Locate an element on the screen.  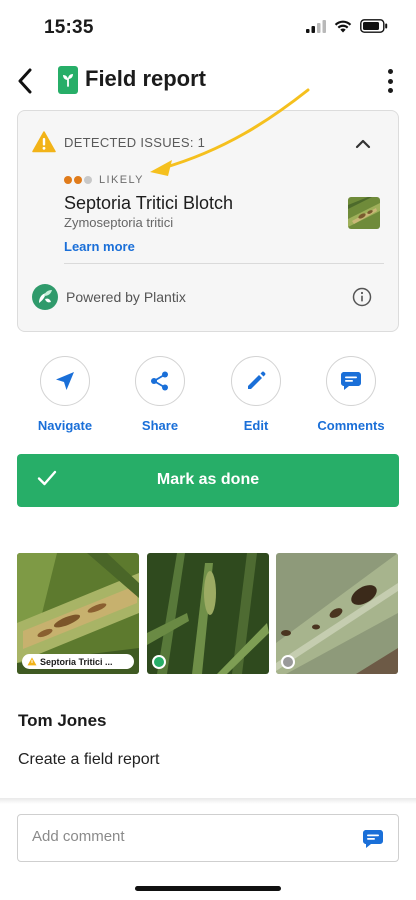
report-author: Tom Jones is located at coordinates (62, 720).